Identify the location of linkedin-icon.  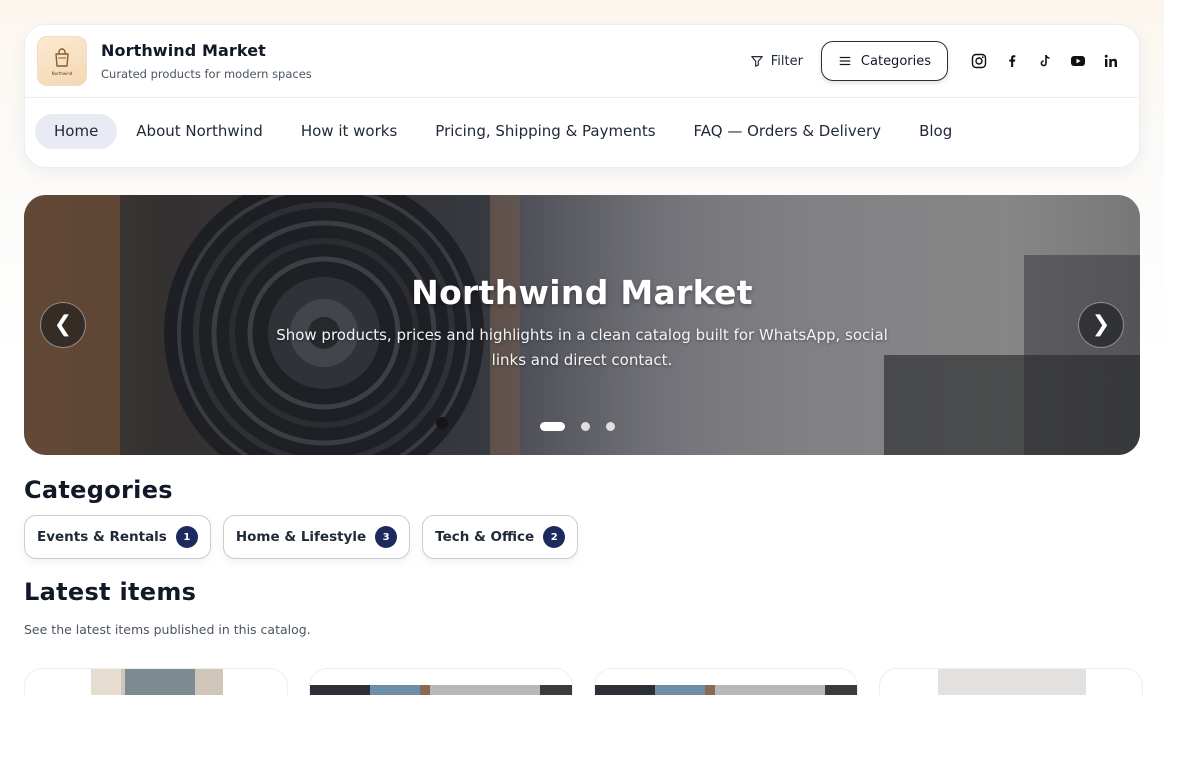
(1110, 60).